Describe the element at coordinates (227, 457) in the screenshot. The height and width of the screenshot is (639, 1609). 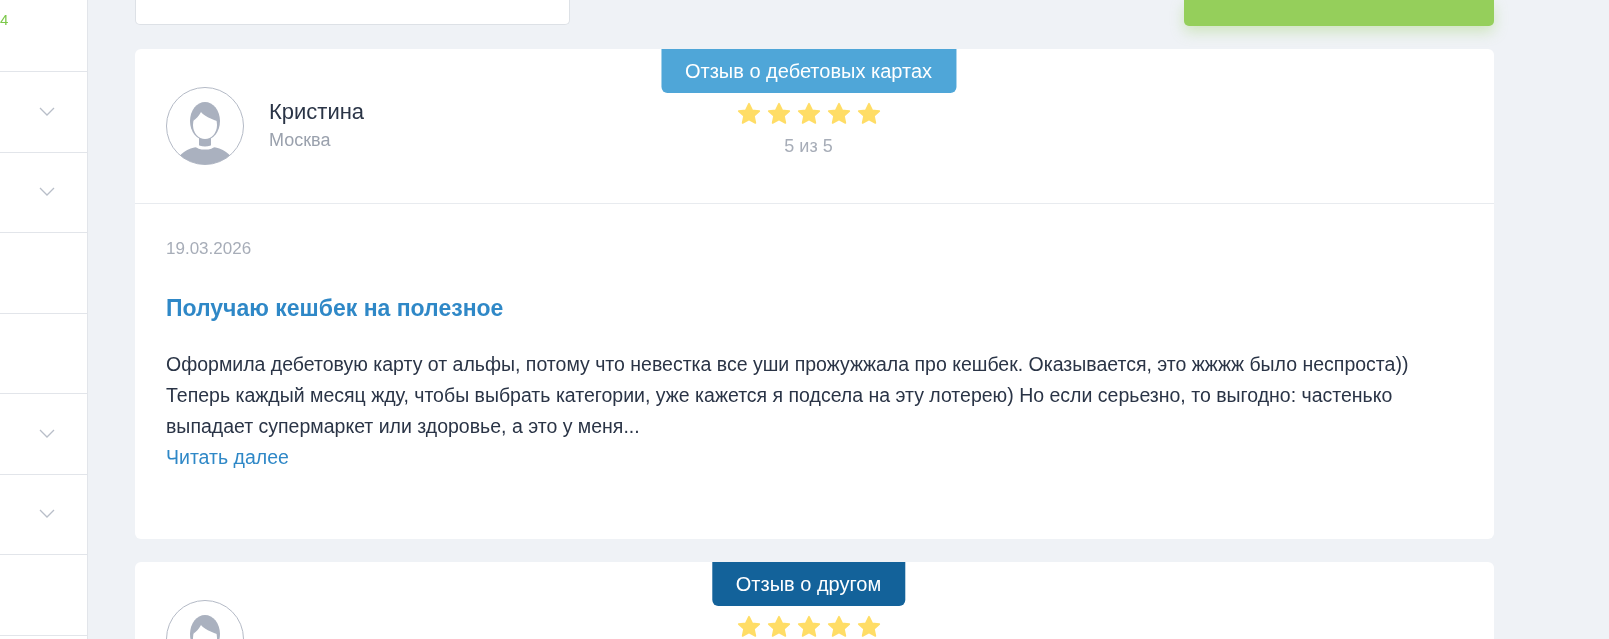
I see `read-more-link: Читать далее` at that location.